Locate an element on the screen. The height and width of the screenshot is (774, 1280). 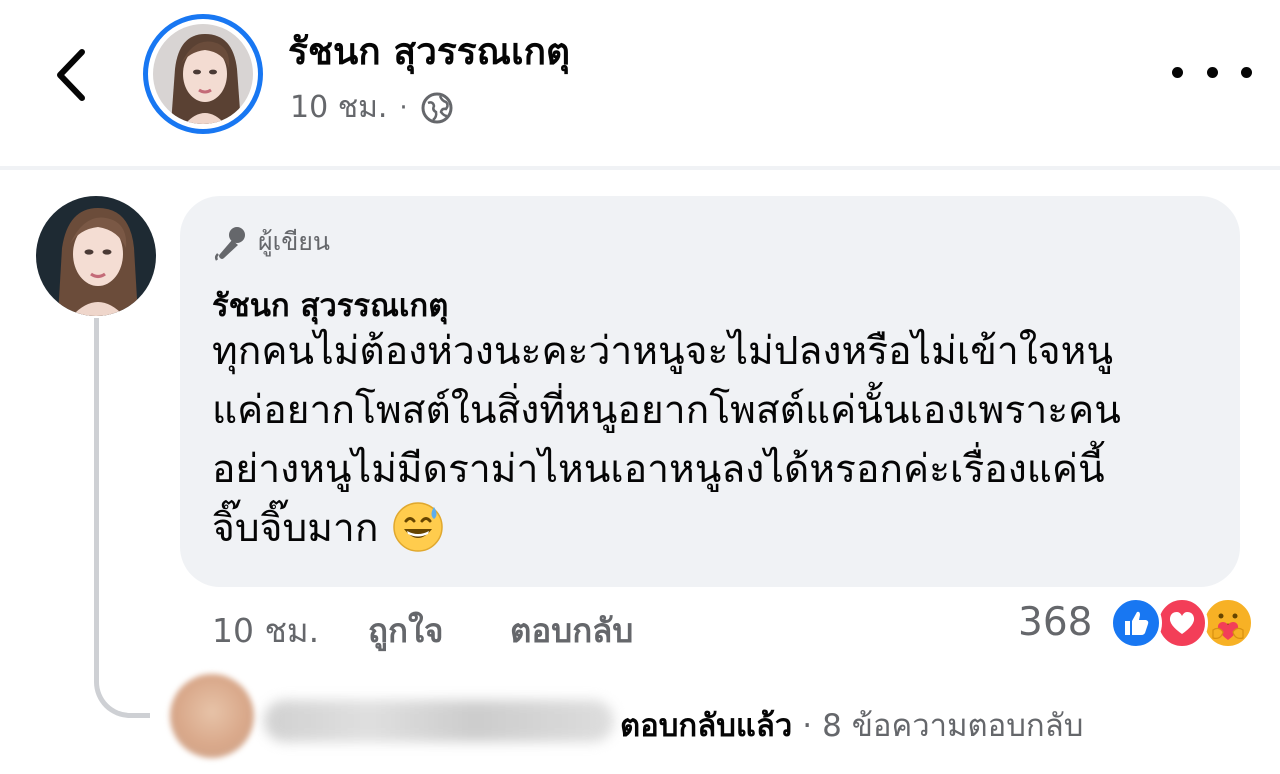
post-meta: 10 ชม. · is located at coordinates (372, 107).